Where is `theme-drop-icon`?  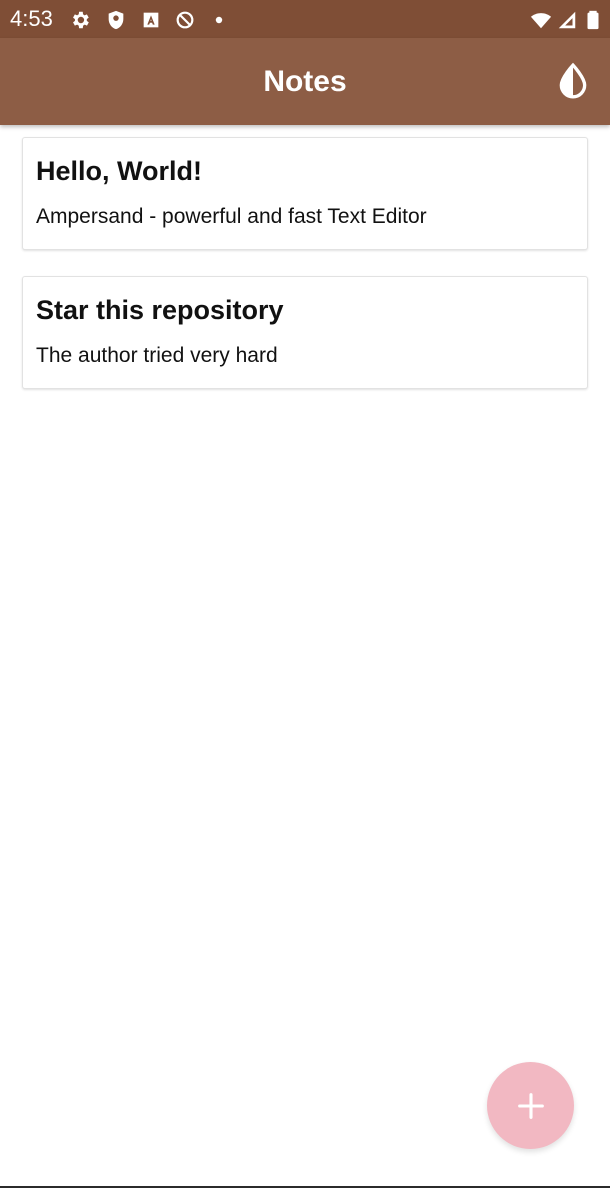
theme-drop-icon is located at coordinates (573, 80).